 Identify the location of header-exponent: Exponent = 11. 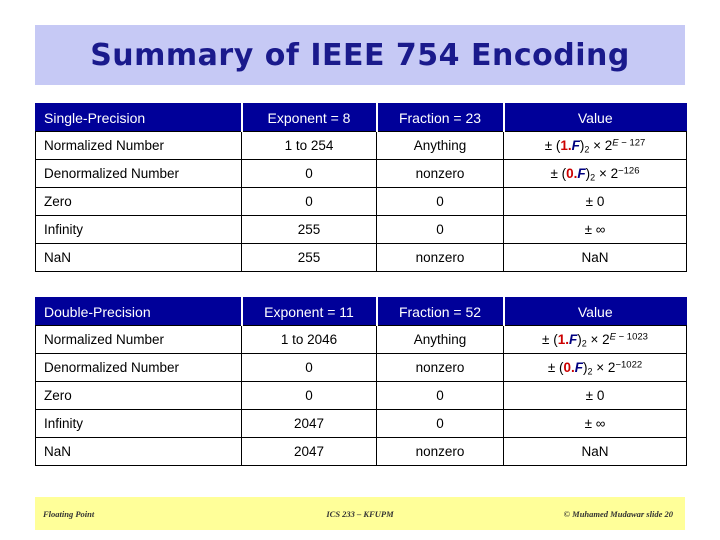
(308, 311).